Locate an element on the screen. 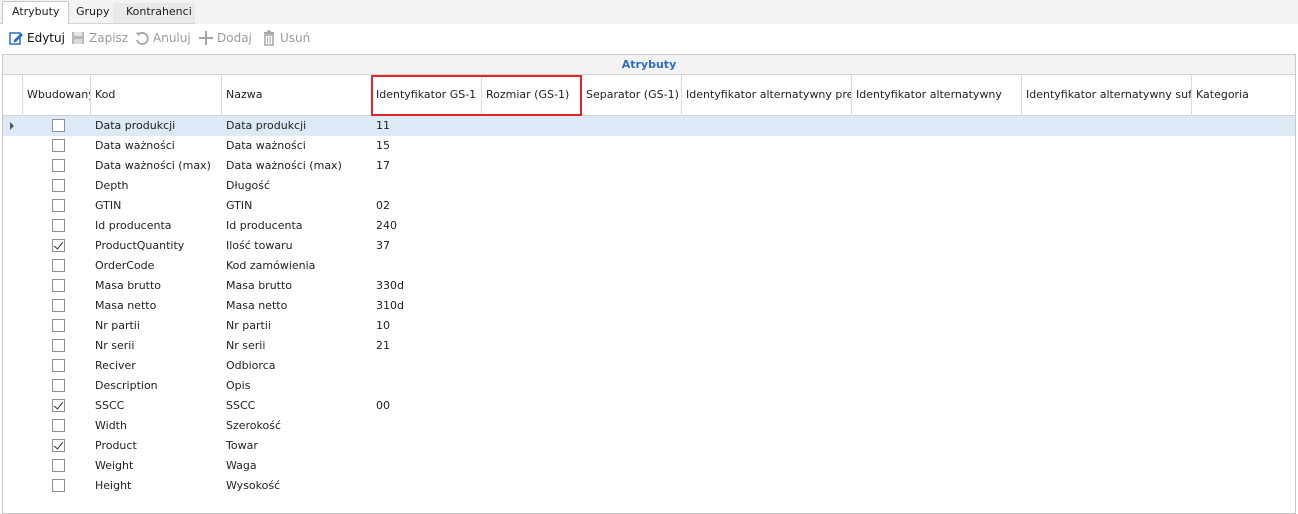 This screenshot has width=1298, height=514. header-rozmiar-gs1: Rozmiar (GS-1) is located at coordinates (532, 95).